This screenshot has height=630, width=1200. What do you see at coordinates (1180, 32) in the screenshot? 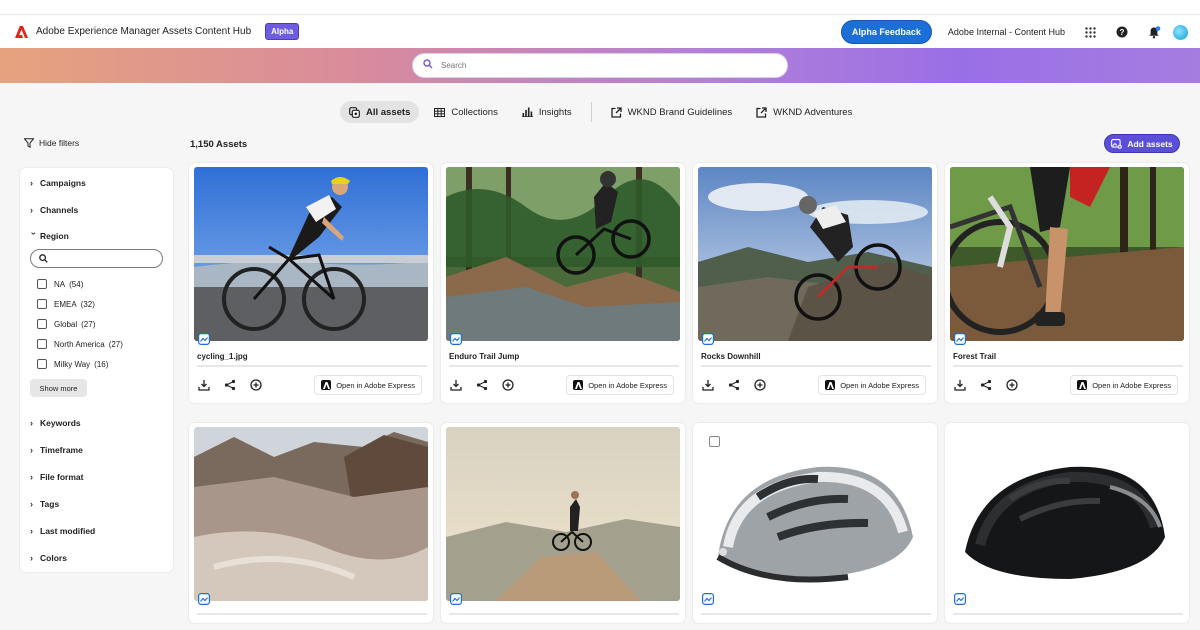
I see `avatar` at bounding box center [1180, 32].